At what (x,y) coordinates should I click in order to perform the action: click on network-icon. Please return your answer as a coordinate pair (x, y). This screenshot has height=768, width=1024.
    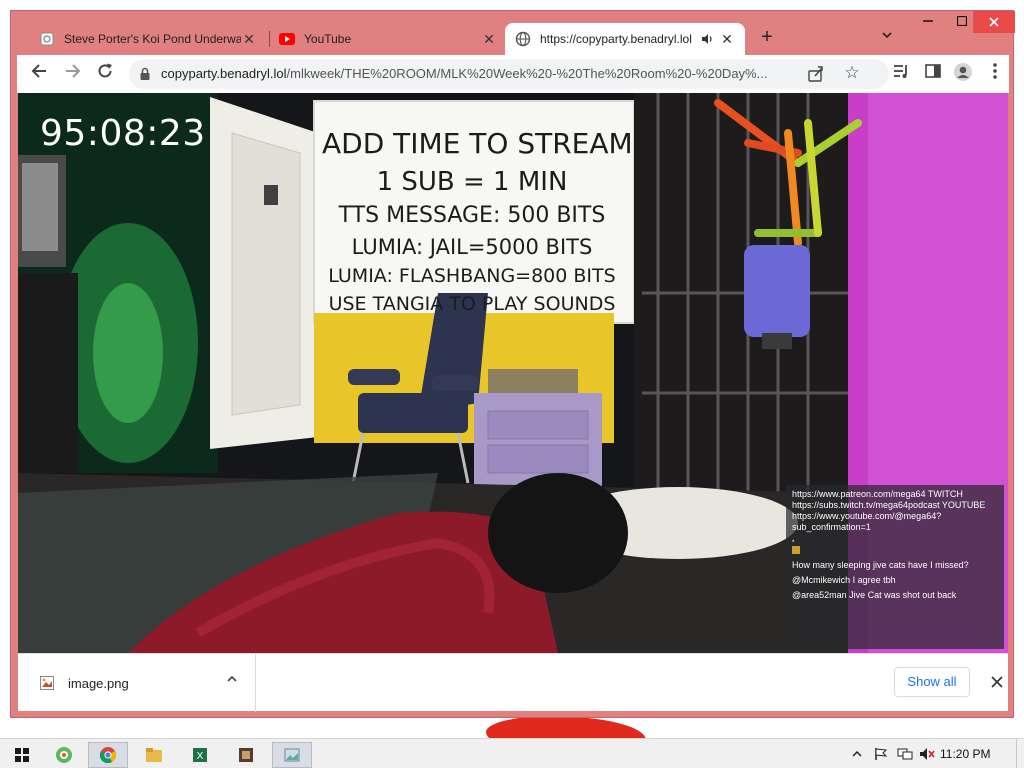
    Looking at the image, I should click on (905, 754).